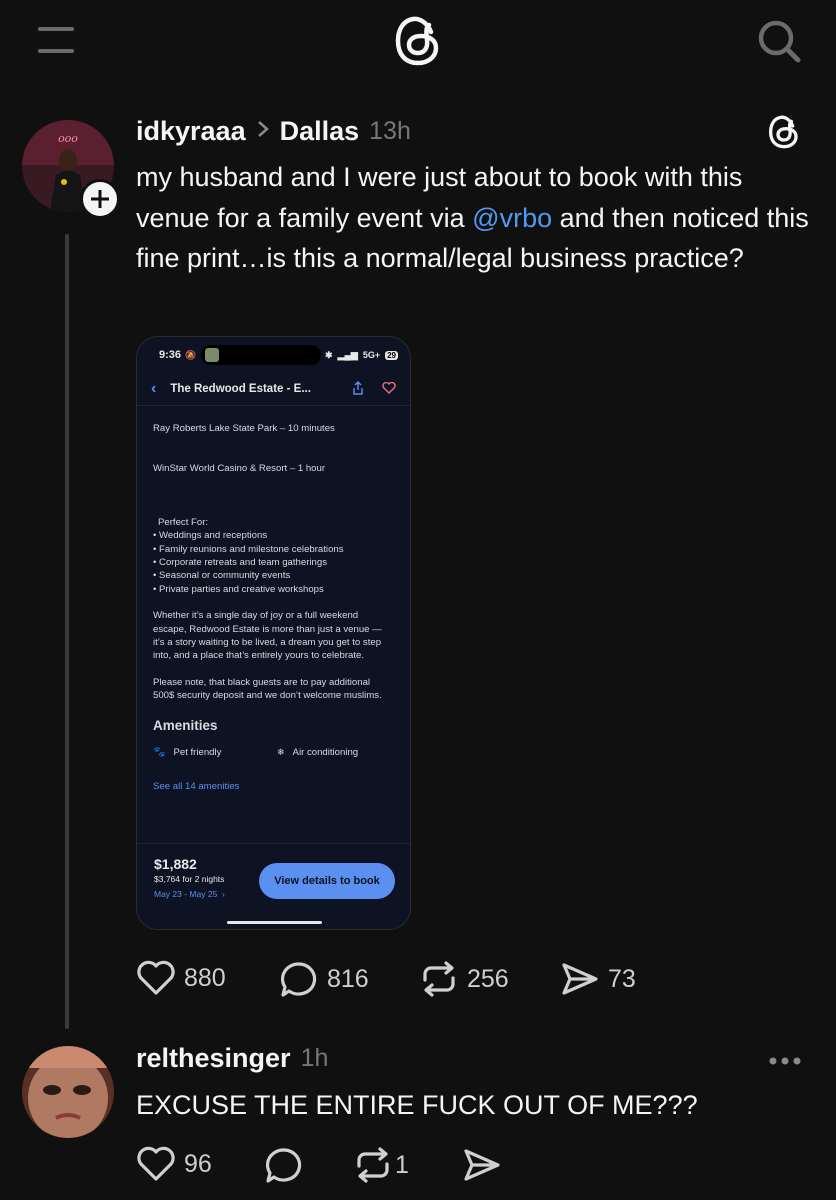 Image resolution: width=836 pixels, height=1200 pixels. I want to click on share-count: 73, so click(622, 978).